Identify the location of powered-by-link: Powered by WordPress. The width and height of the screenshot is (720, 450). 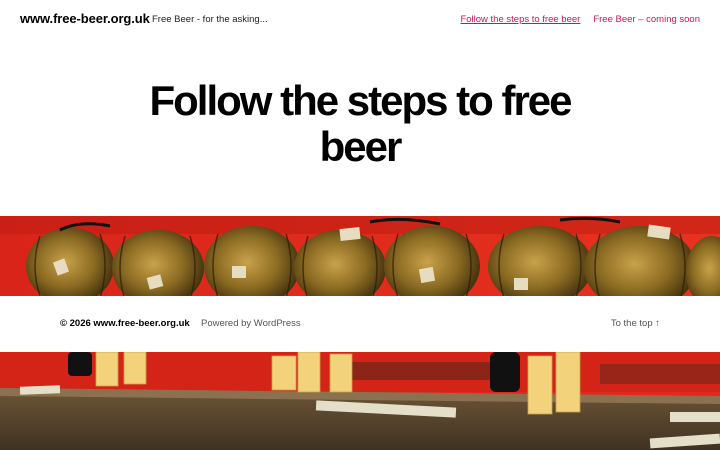
(251, 323).